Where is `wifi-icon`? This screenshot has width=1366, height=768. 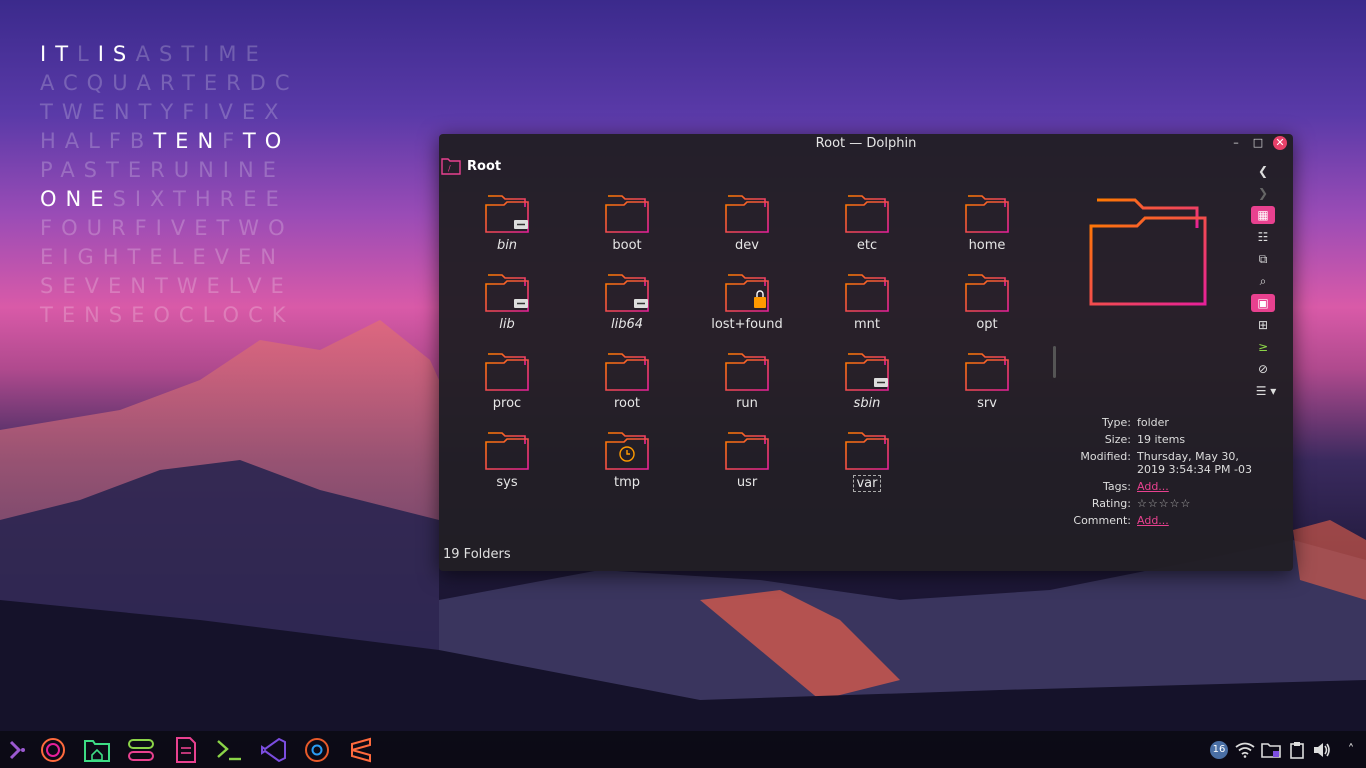 wifi-icon is located at coordinates (1245, 750).